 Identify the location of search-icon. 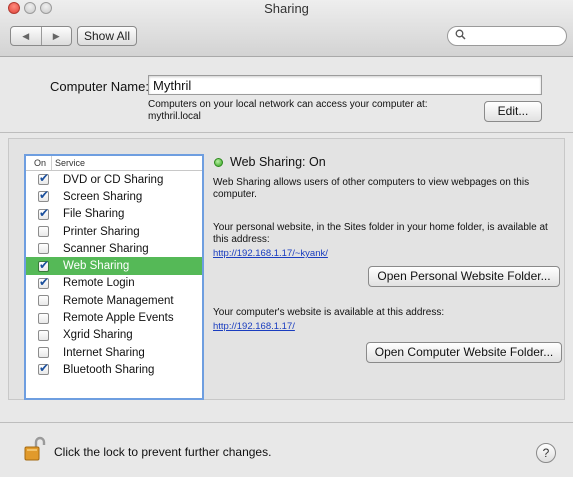
(460, 36).